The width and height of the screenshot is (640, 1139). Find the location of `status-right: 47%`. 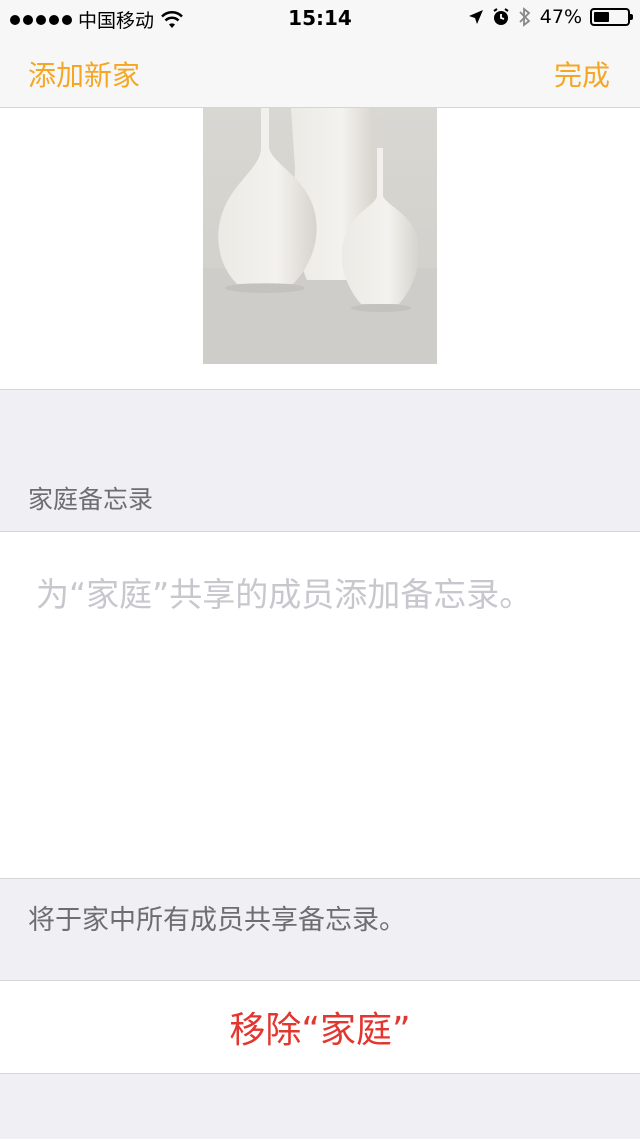

status-right: 47% is located at coordinates (550, 17).